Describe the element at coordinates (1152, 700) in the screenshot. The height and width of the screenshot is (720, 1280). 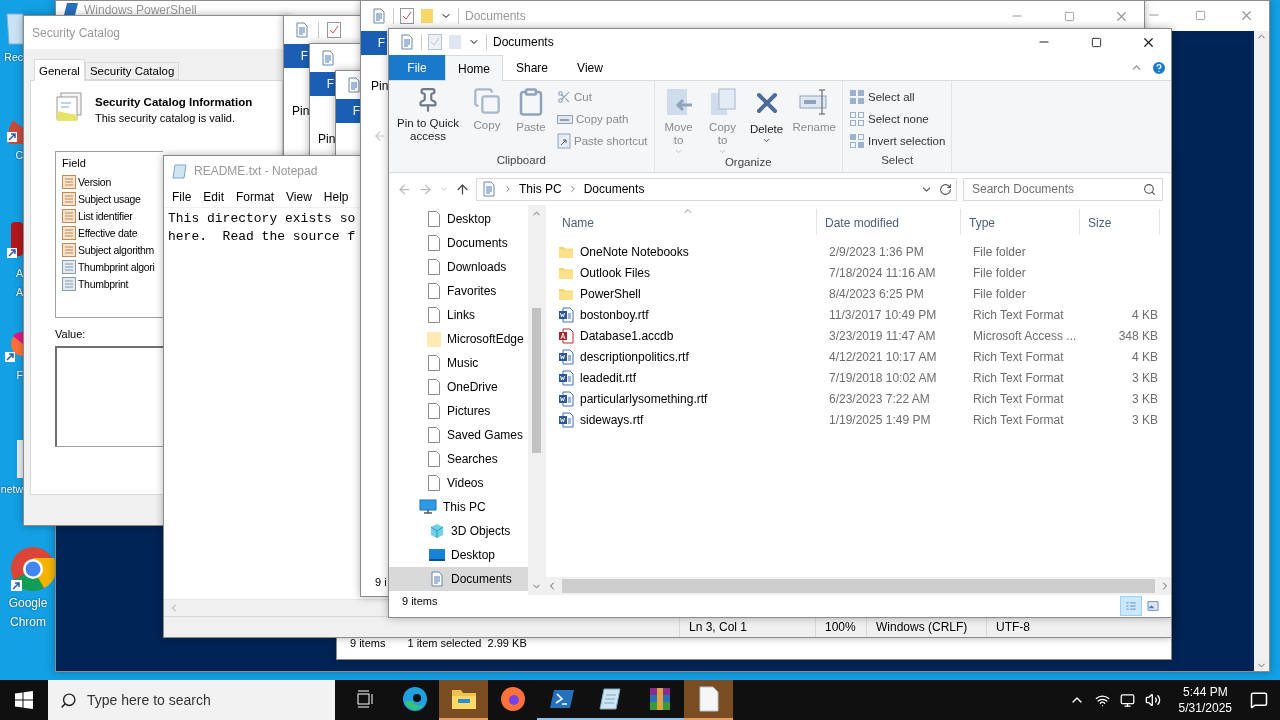
I see `speaker-icon` at that location.